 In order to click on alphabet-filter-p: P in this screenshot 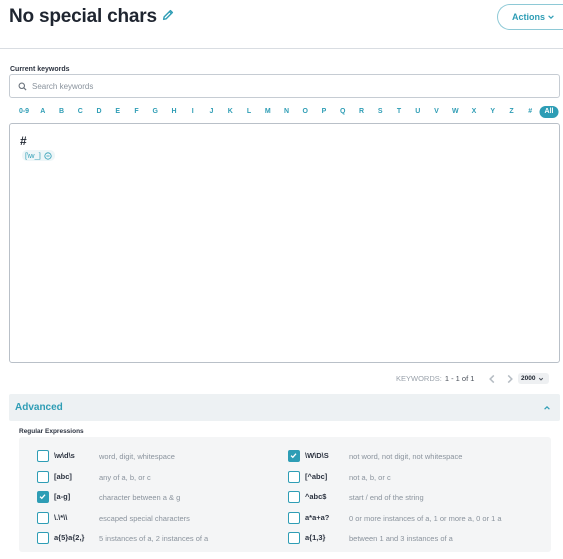, I will do `click(324, 112)`.